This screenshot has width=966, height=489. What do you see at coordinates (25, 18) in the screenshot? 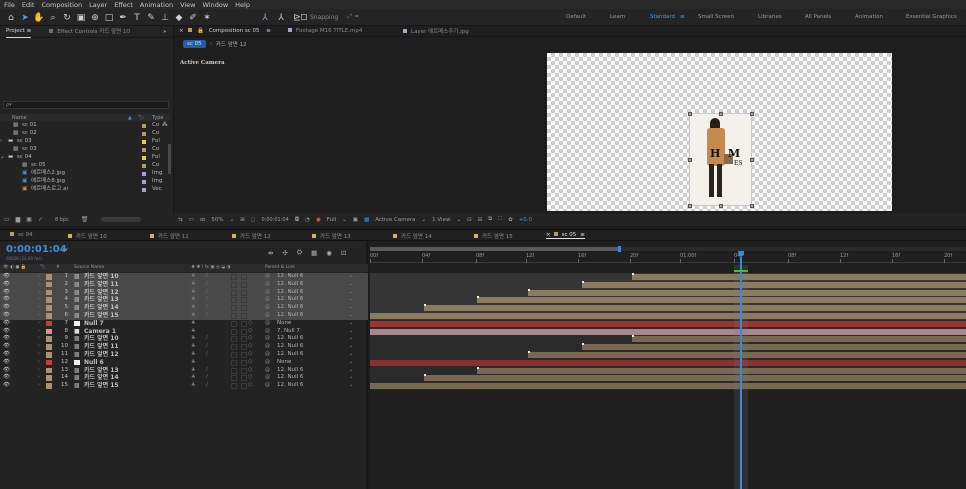
I see `selection-tool-icon: ➤` at bounding box center [25, 18].